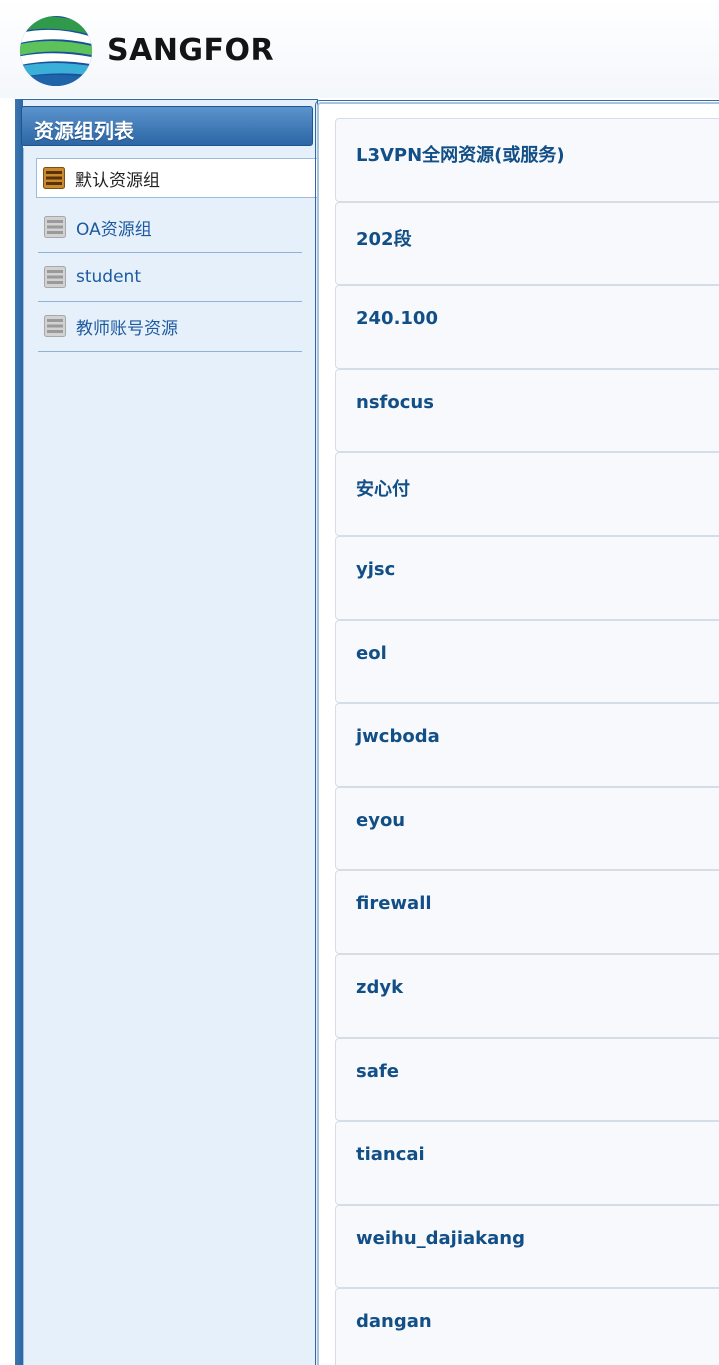 This screenshot has width=719, height=1365. Describe the element at coordinates (527, 912) in the screenshot. I see `resource-card: firewall` at that location.